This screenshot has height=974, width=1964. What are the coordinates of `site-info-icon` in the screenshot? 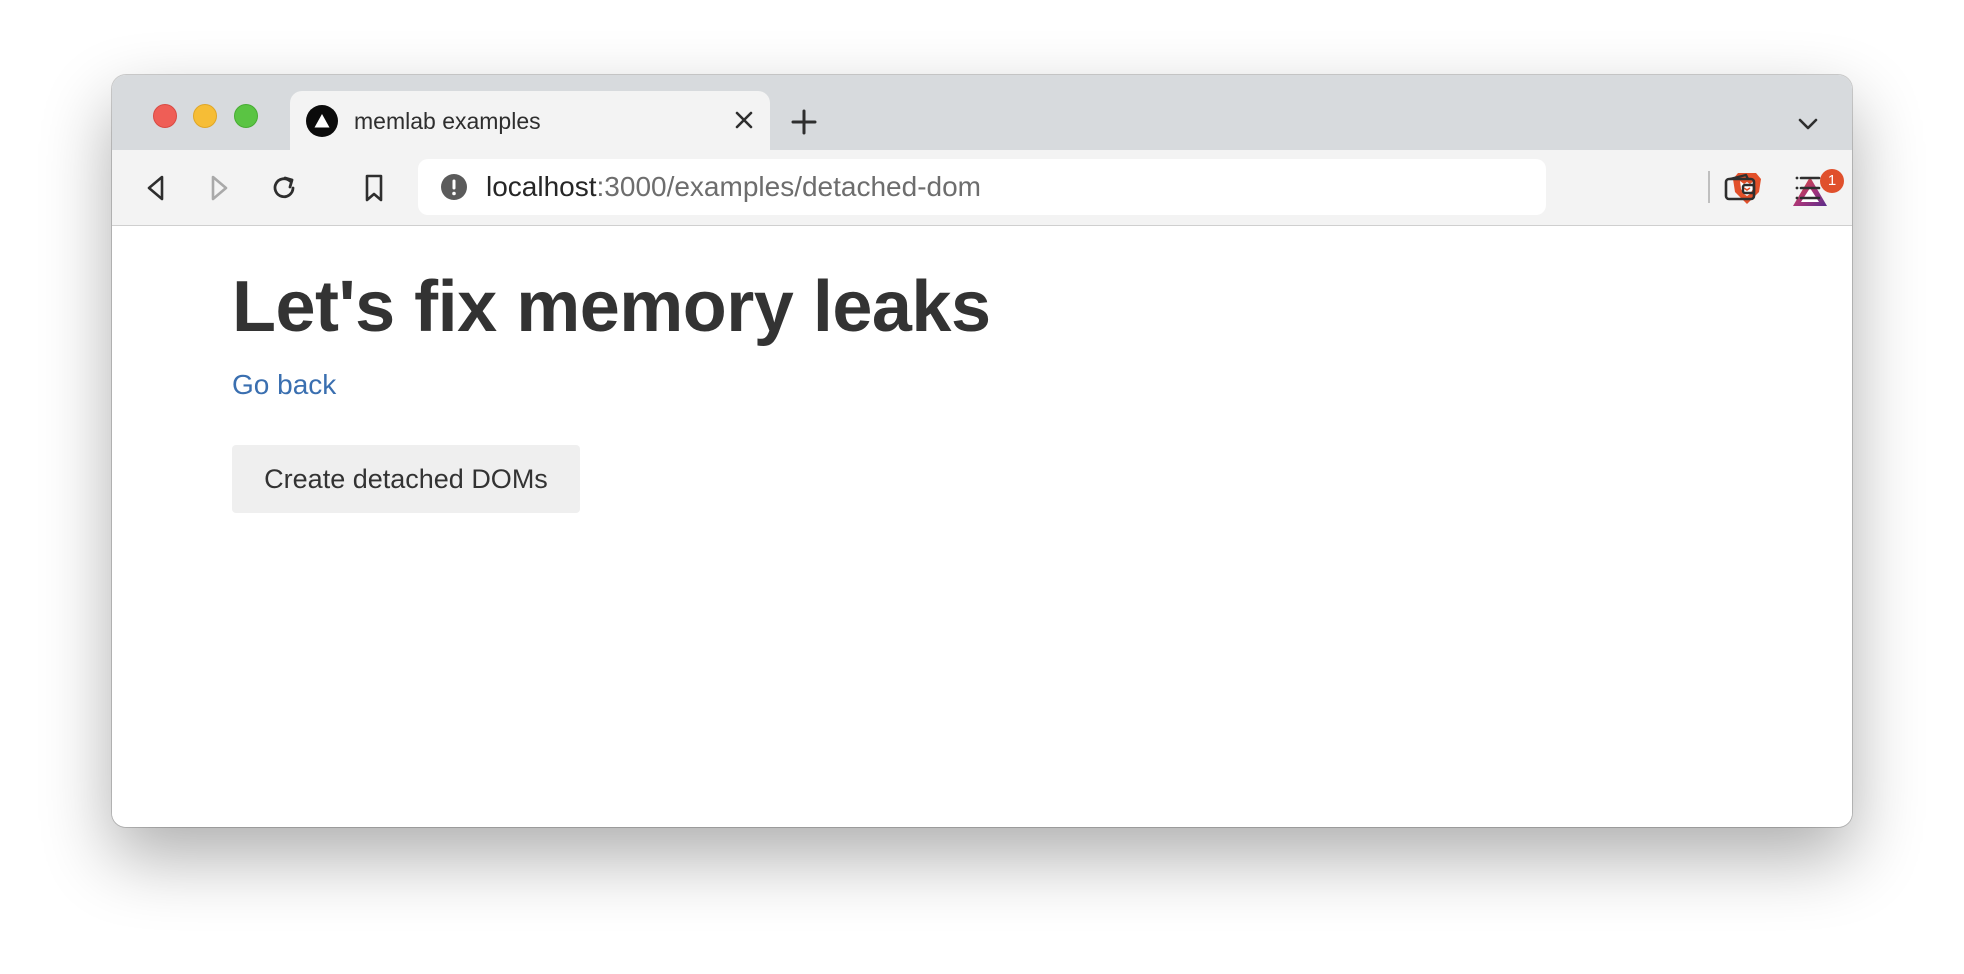 It's located at (454, 187).